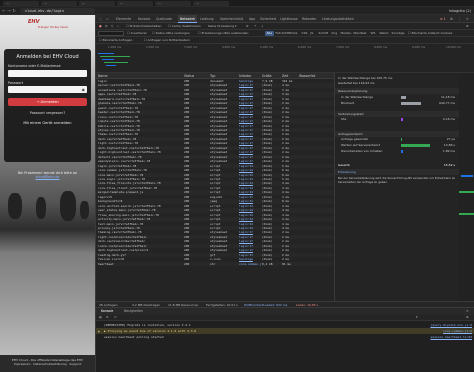  I want to click on overview-bar, so click(116, 62).